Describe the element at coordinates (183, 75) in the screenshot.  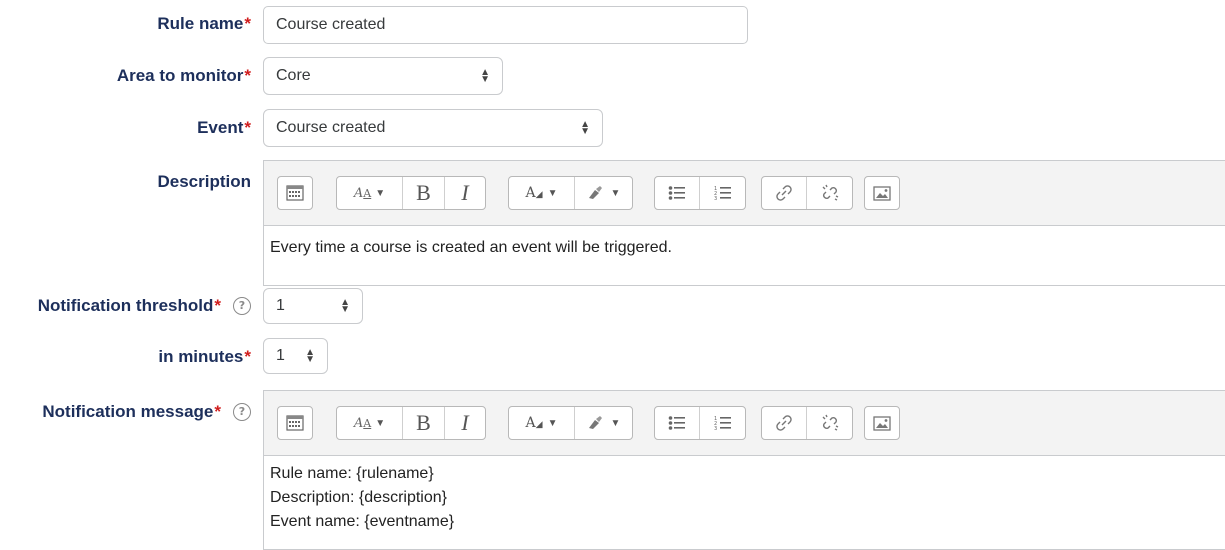
I see `area-to-monitor-label: Area to monitor *` at that location.